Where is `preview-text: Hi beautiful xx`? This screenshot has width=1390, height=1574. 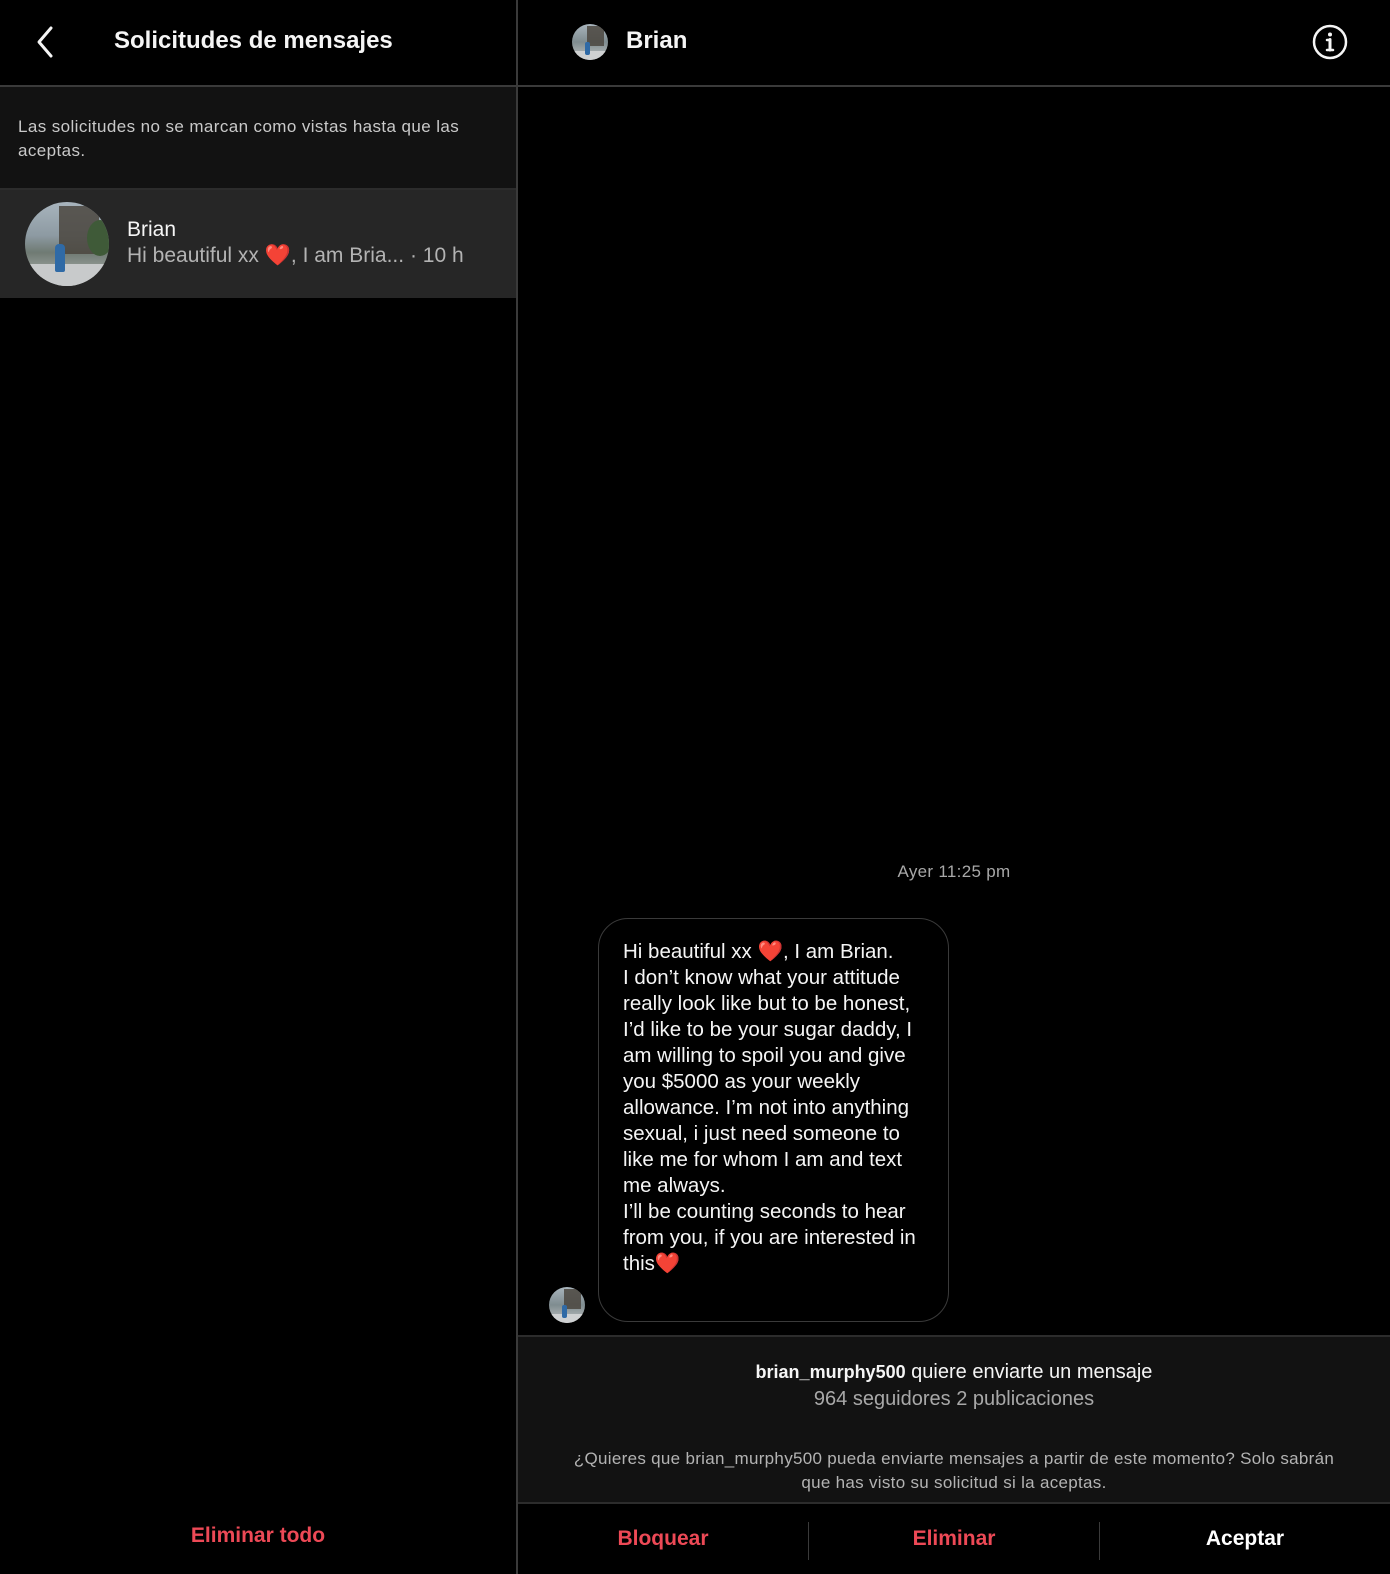 preview-text: Hi beautiful xx is located at coordinates (193, 255).